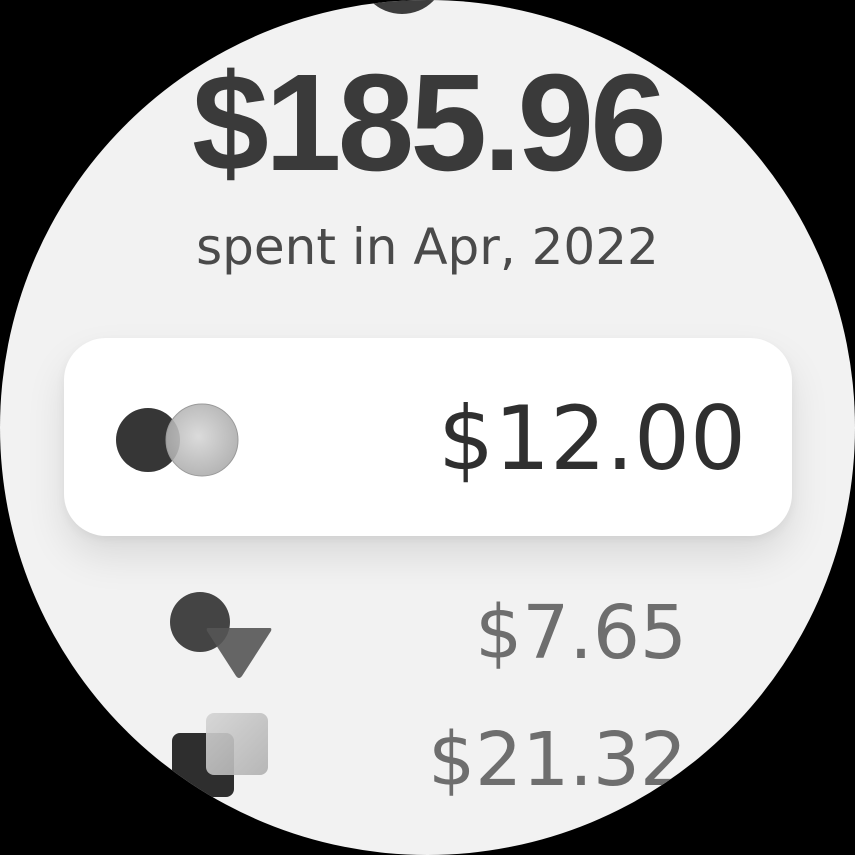  Describe the element at coordinates (220, 755) in the screenshot. I see `overlapping-squares-icon` at that location.